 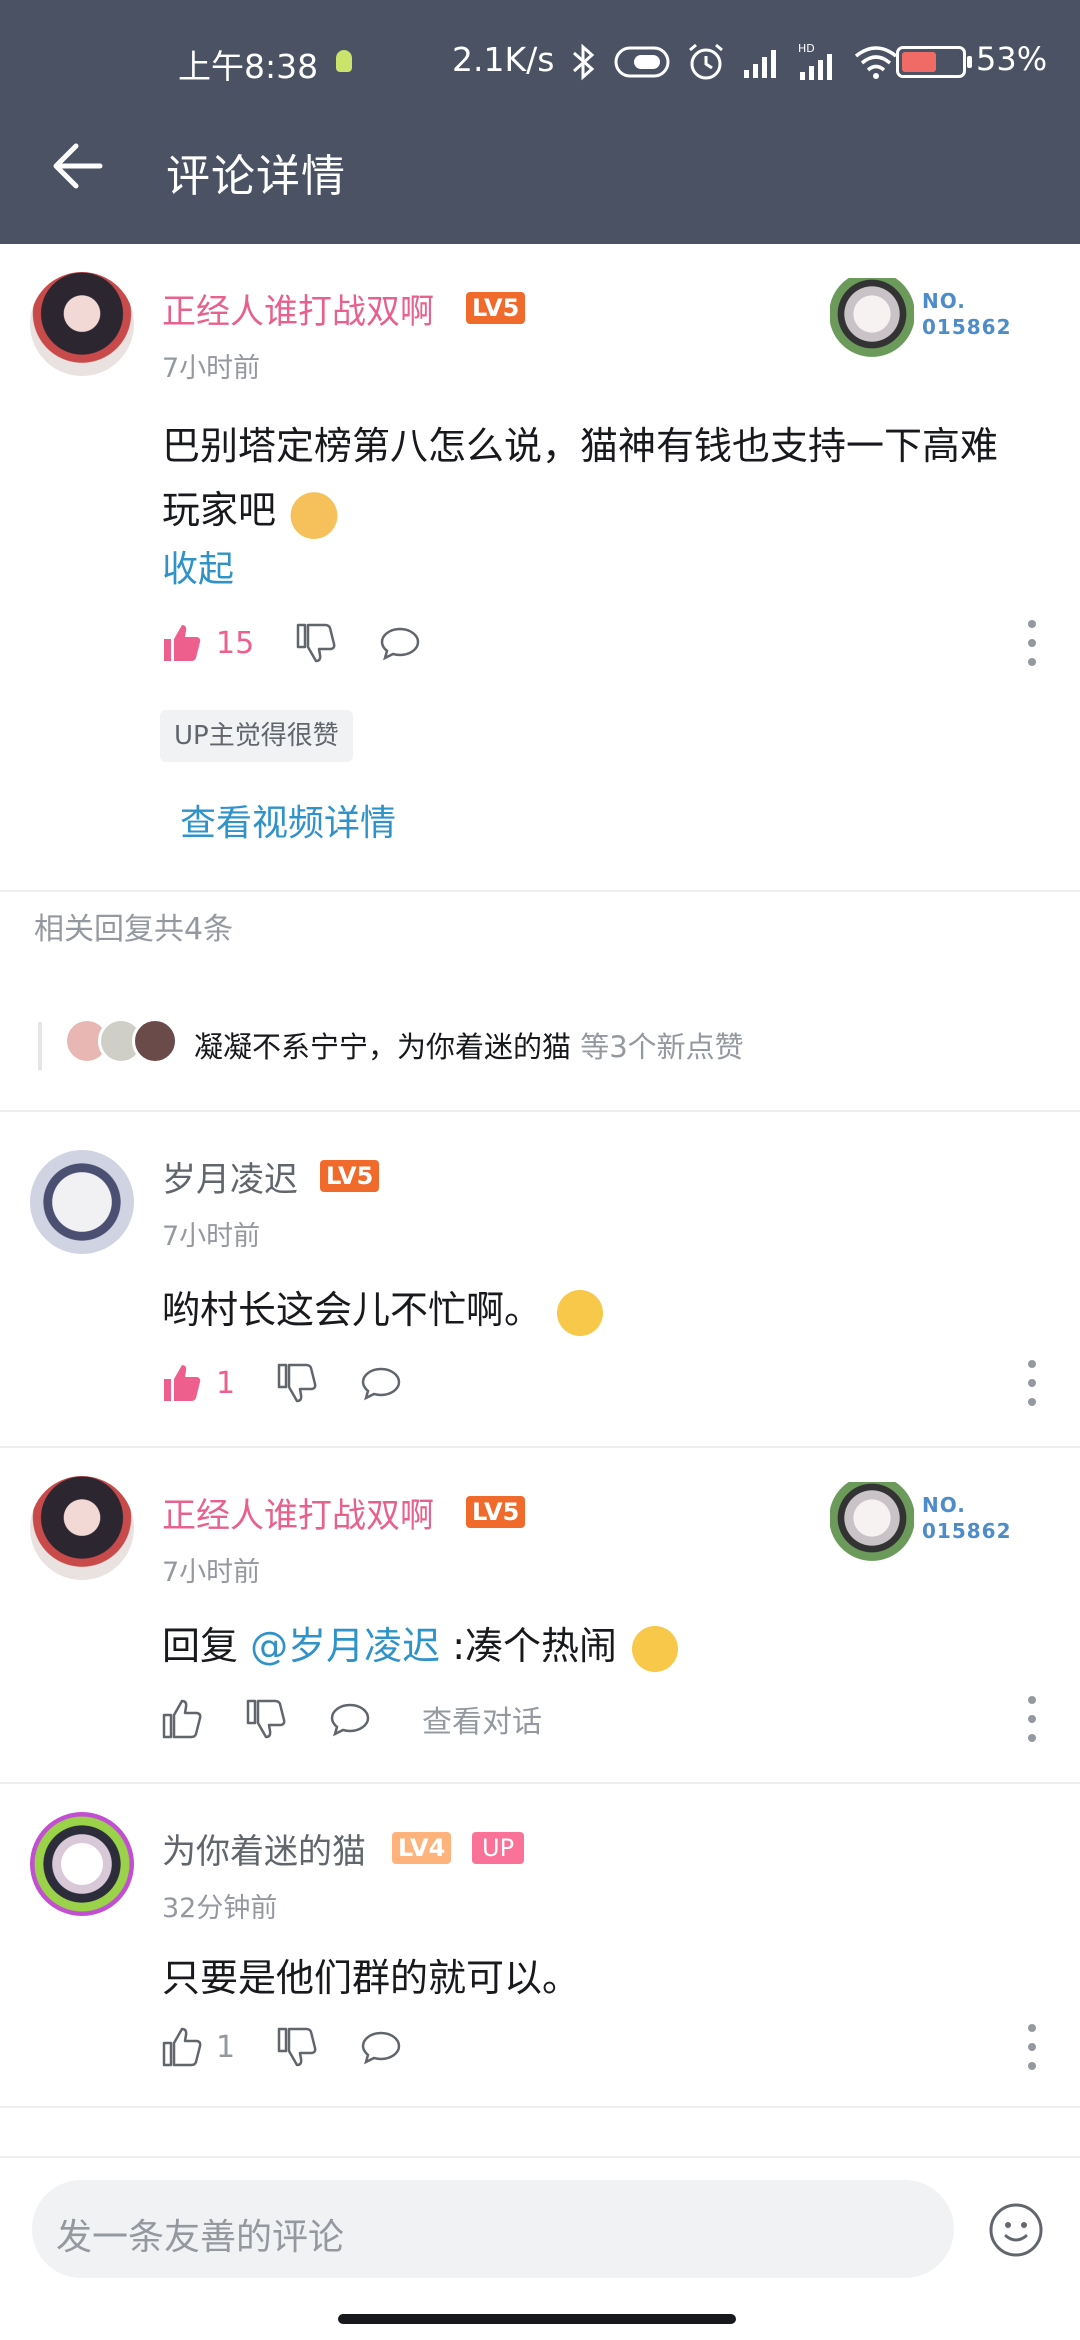 What do you see at coordinates (200, 2237) in the screenshot?
I see `comment-input-placeholder: 发一条友善的评论` at bounding box center [200, 2237].